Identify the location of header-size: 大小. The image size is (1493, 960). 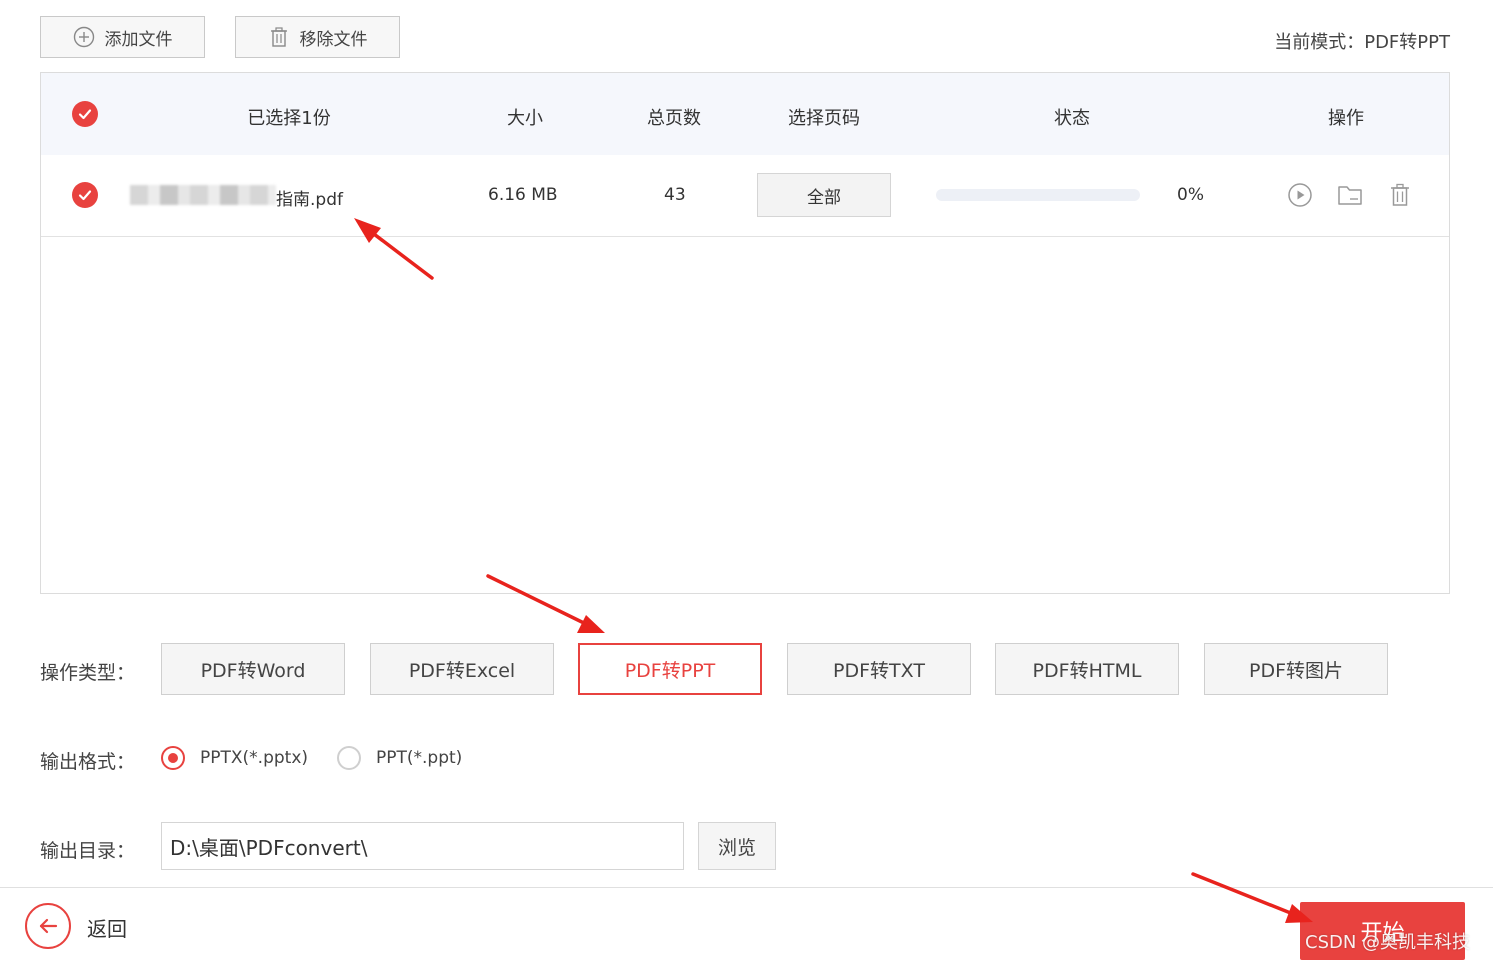
(525, 118).